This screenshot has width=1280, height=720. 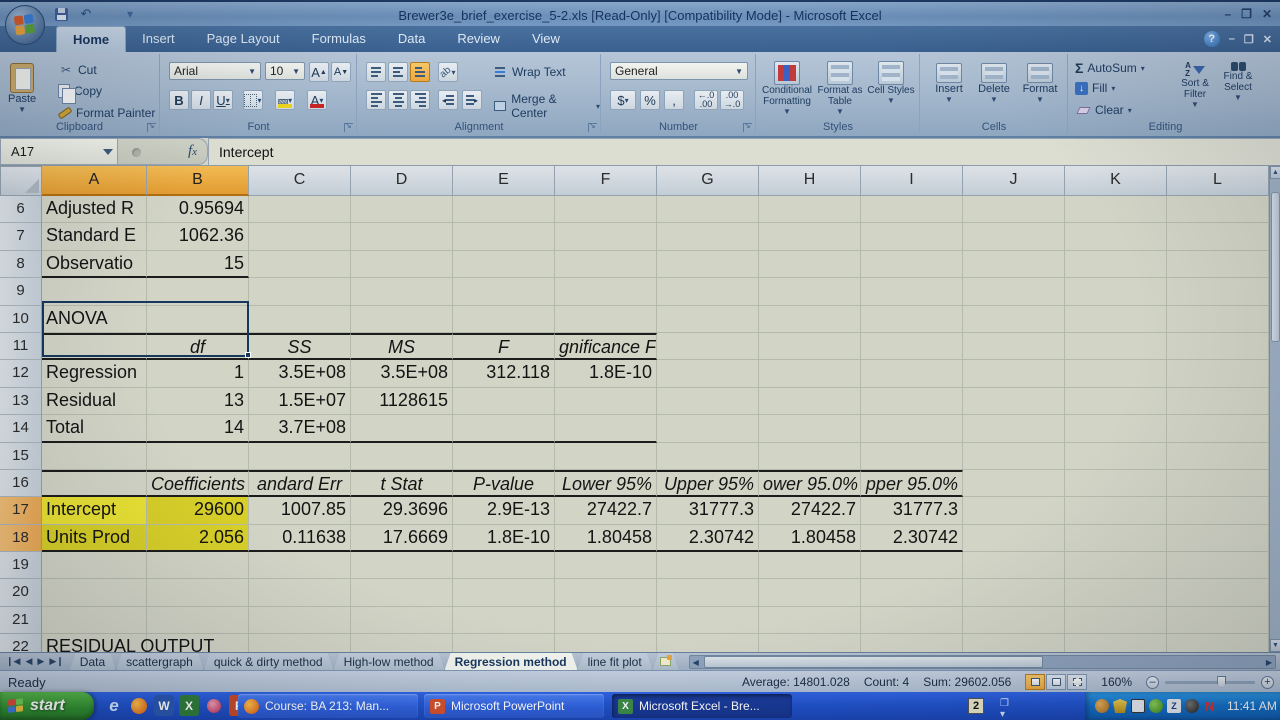 I want to click on zoom-slider: – +, so click(x=1210, y=682).